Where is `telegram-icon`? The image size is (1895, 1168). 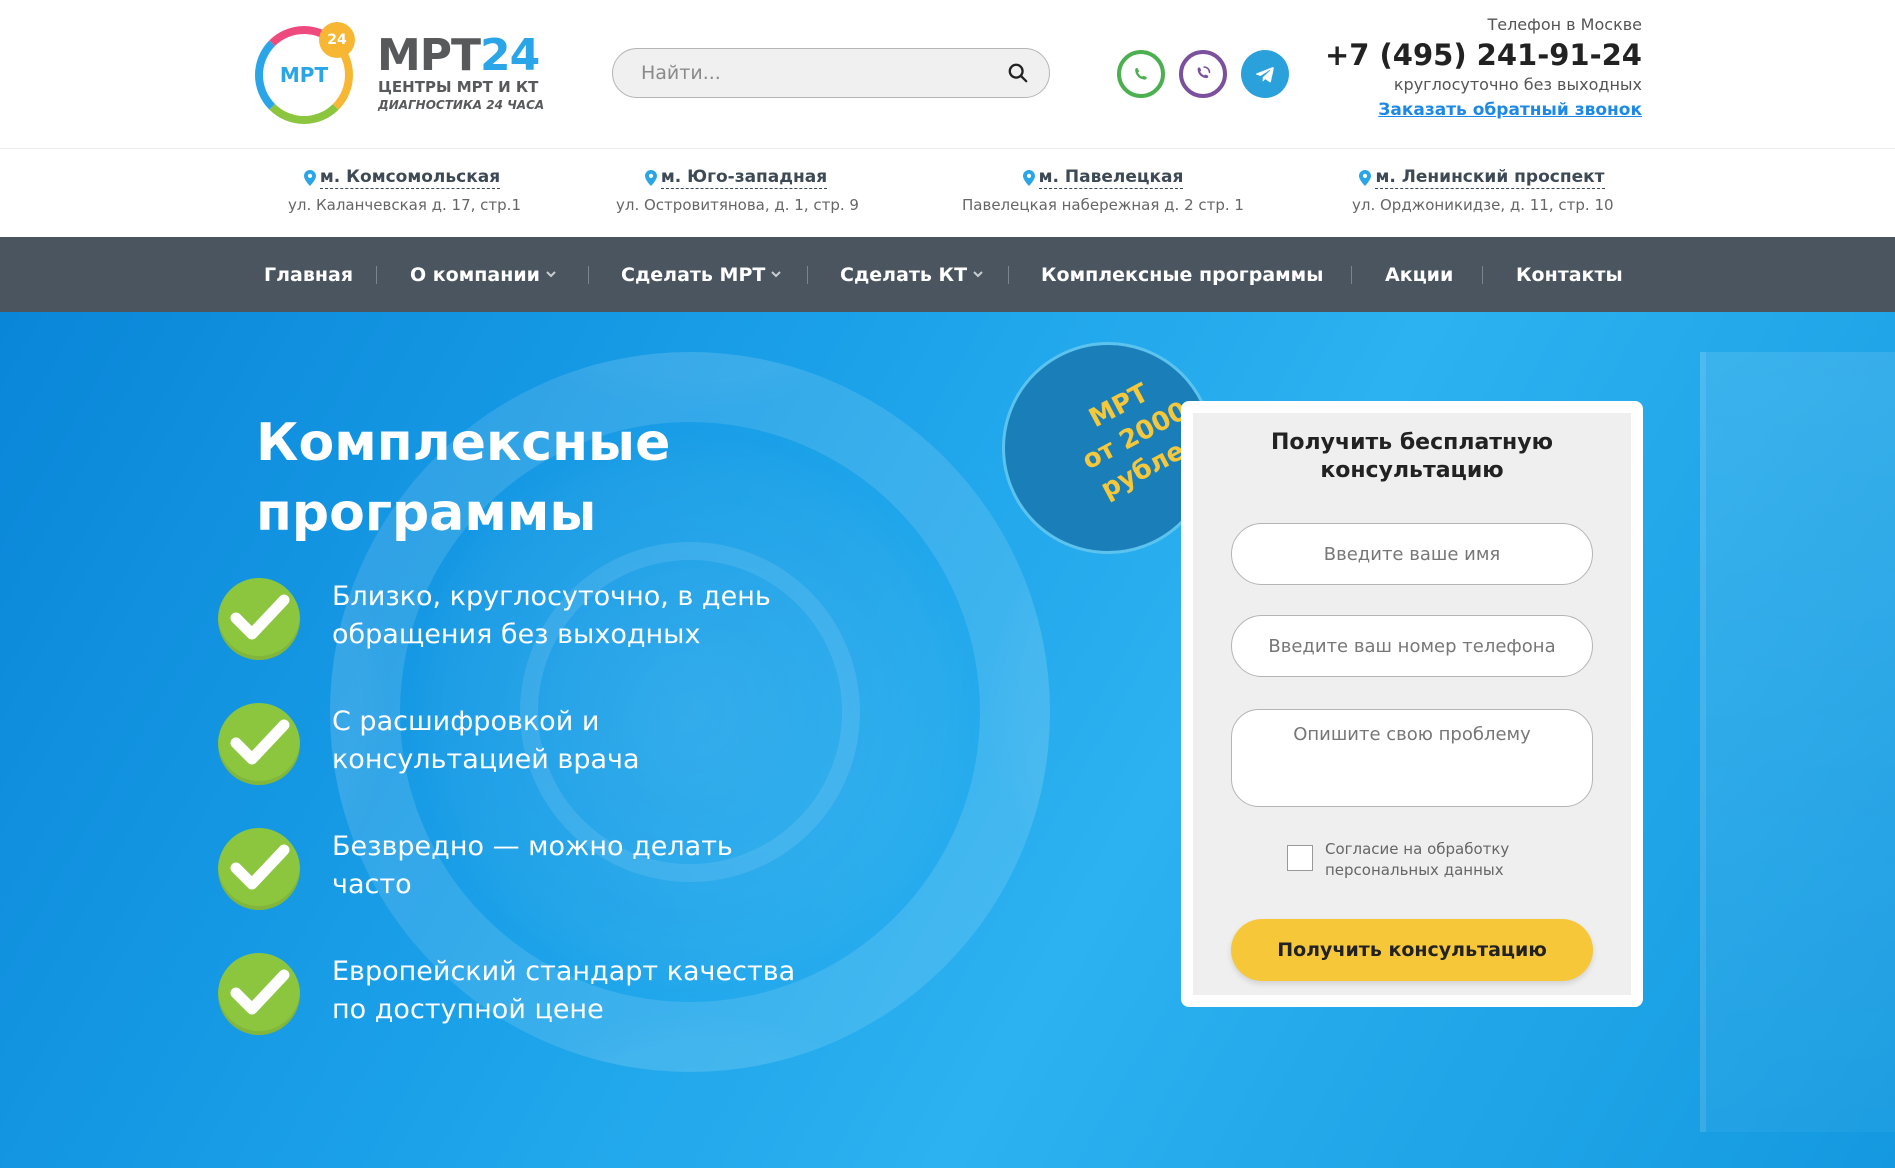 telegram-icon is located at coordinates (1265, 74).